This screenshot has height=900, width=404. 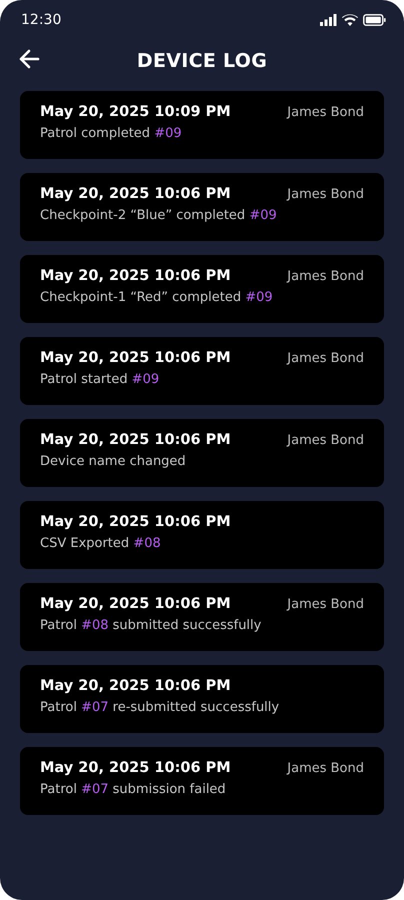 What do you see at coordinates (29, 59) in the screenshot?
I see `back-arrow-icon` at bounding box center [29, 59].